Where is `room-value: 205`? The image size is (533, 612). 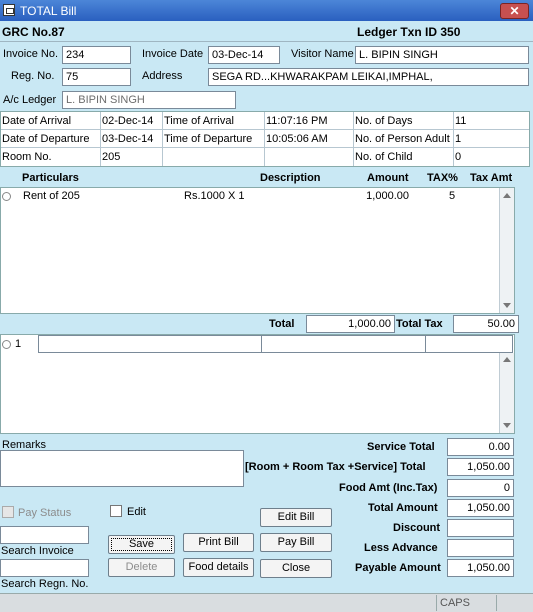
room-value: 205 is located at coordinates (111, 157).